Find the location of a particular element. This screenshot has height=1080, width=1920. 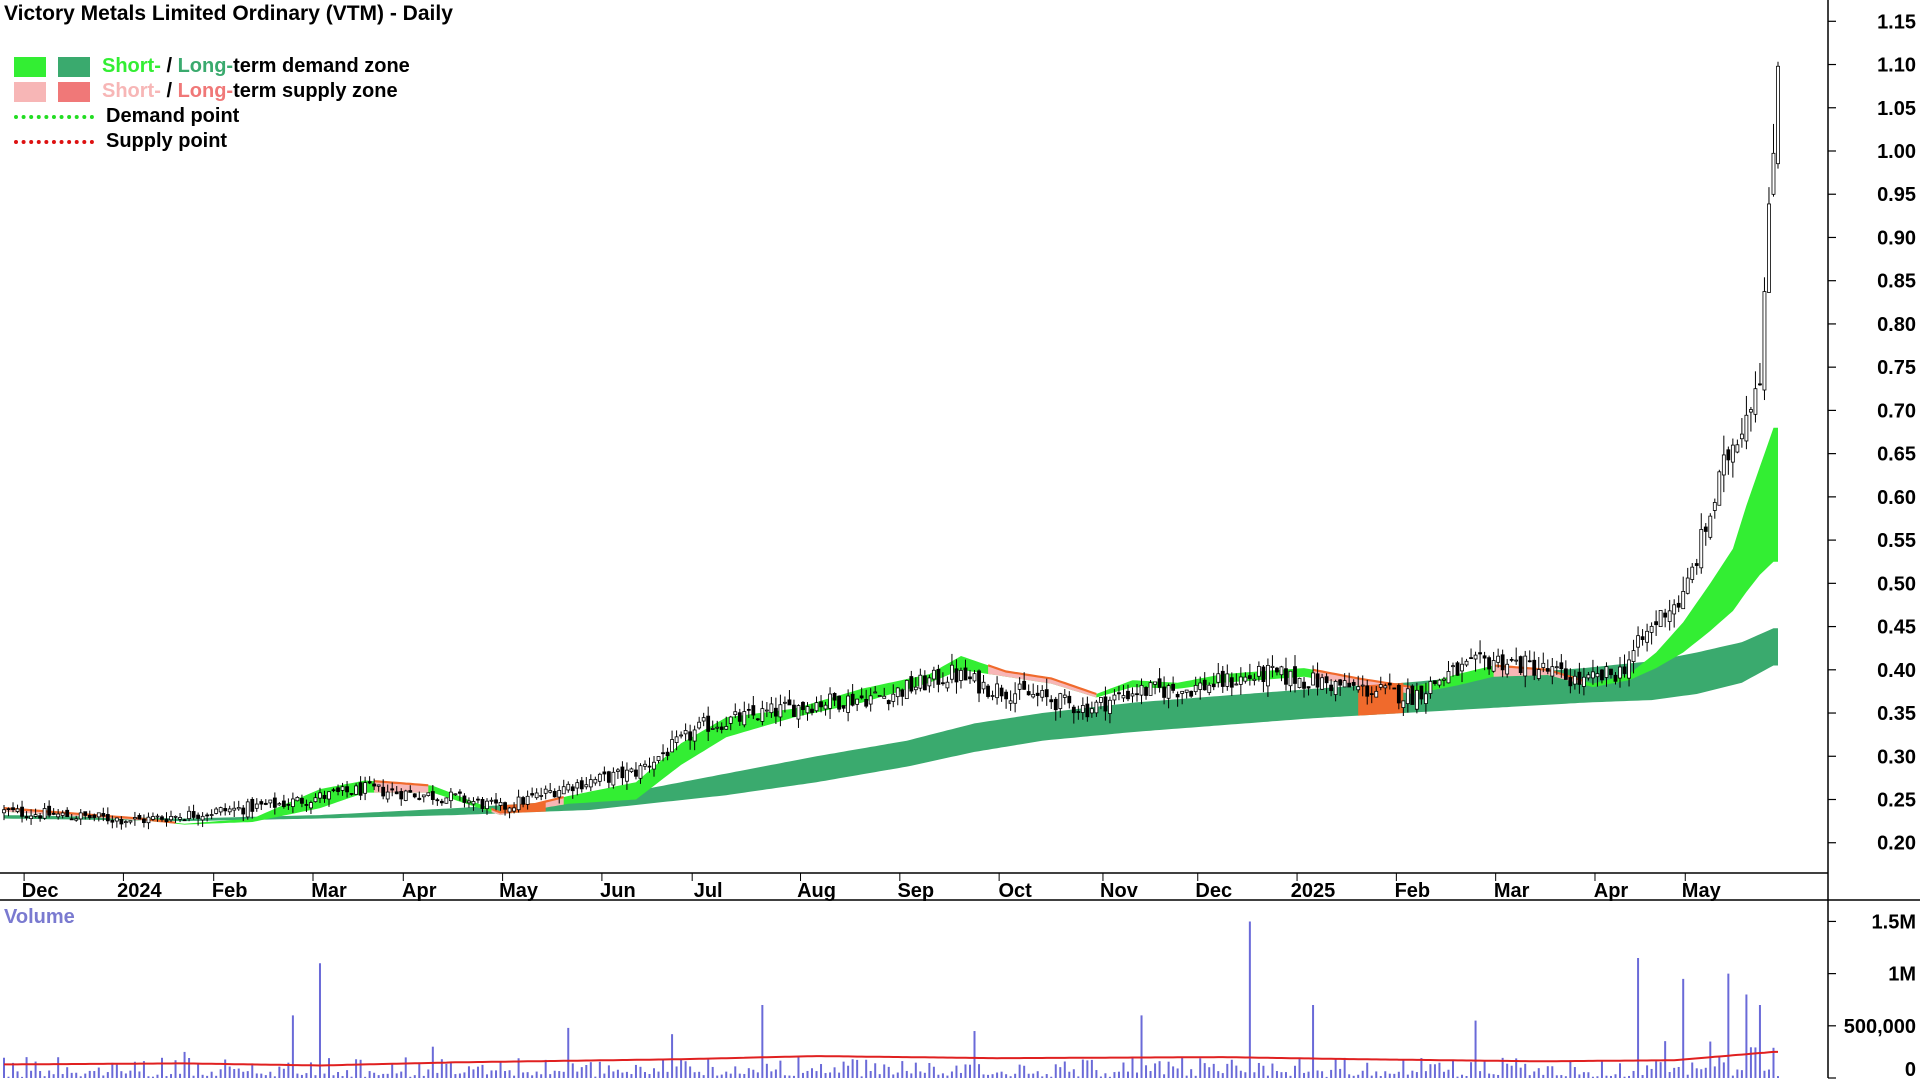

x-tick-label: Jul is located at coordinates (708, 891).